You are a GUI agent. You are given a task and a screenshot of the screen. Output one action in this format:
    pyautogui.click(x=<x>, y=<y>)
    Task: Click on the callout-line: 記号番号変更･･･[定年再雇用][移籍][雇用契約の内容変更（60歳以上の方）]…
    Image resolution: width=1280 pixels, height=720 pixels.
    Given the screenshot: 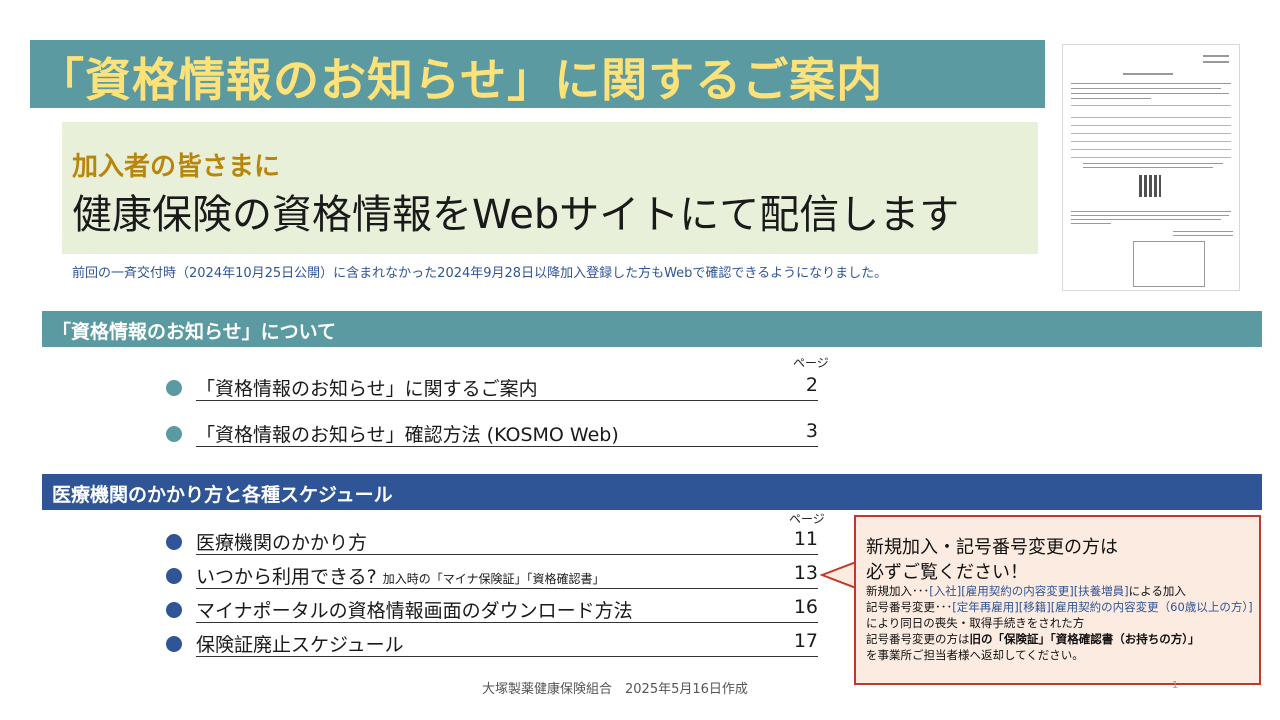 What is the action you would take?
    pyautogui.click(x=1059, y=615)
    